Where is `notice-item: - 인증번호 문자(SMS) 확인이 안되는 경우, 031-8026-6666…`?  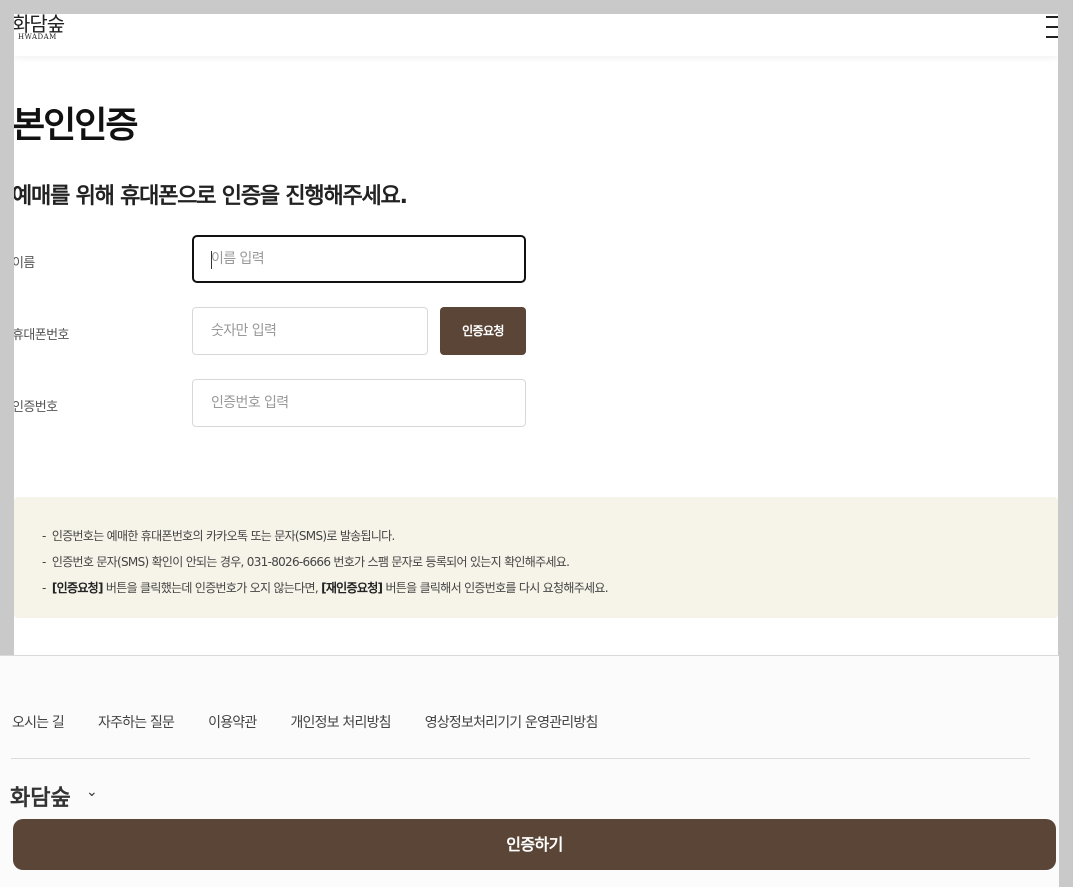 notice-item: - 인증번호 문자(SMS) 확인이 안되는 경우, 031-8026-6666… is located at coordinates (306, 562).